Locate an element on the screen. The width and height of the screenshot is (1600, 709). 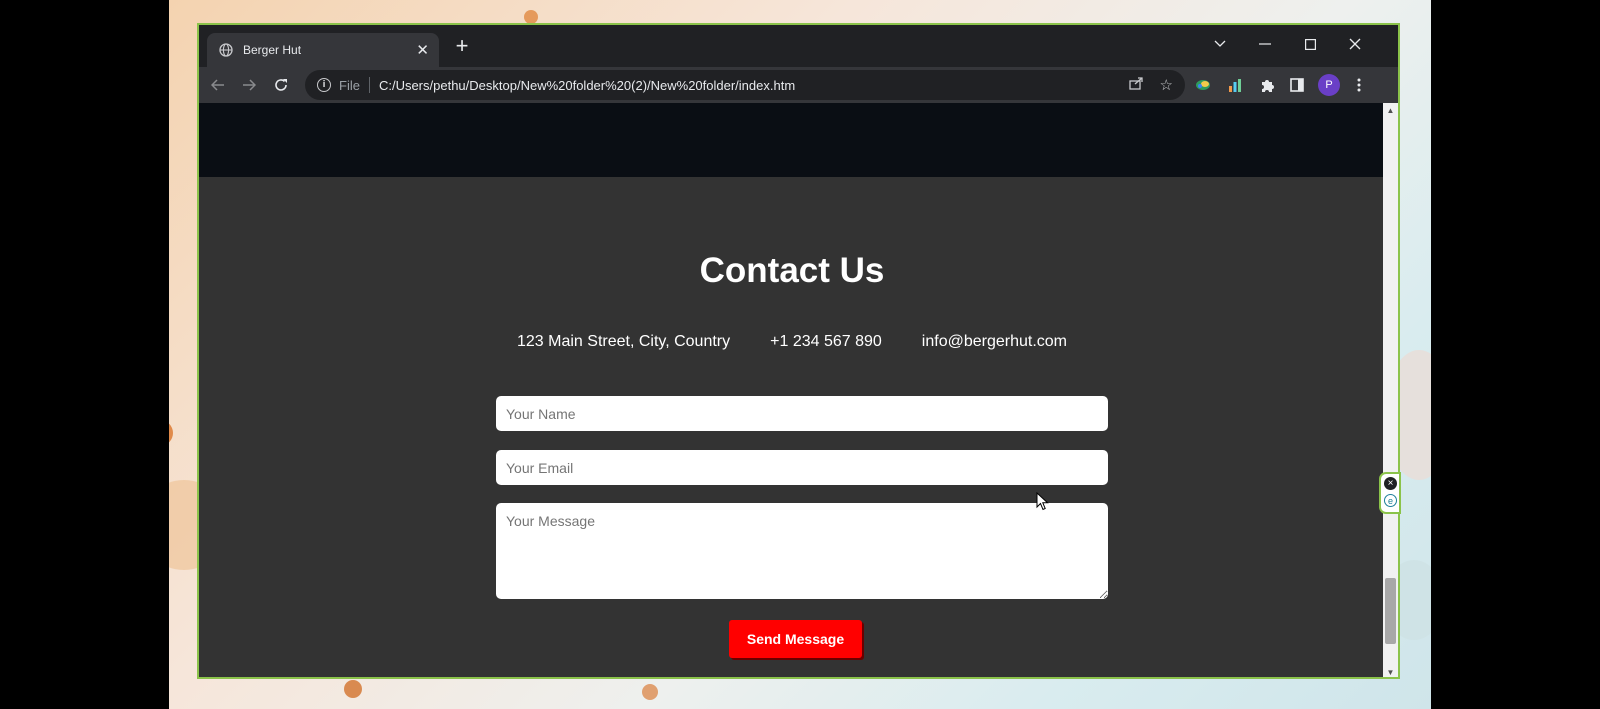
info-icon: i is located at coordinates (324, 85).